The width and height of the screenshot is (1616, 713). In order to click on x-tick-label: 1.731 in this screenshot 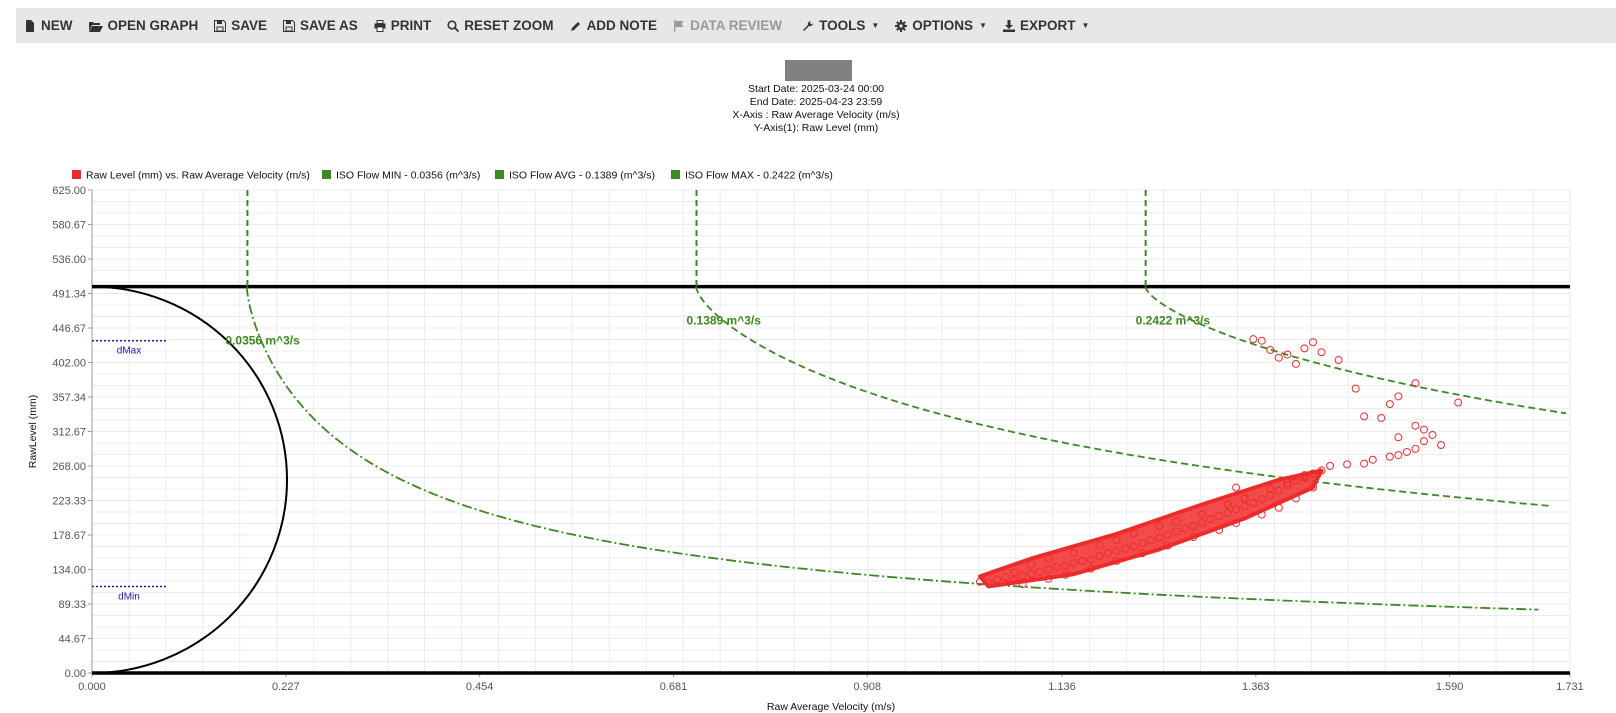, I will do `click(1570, 687)`.